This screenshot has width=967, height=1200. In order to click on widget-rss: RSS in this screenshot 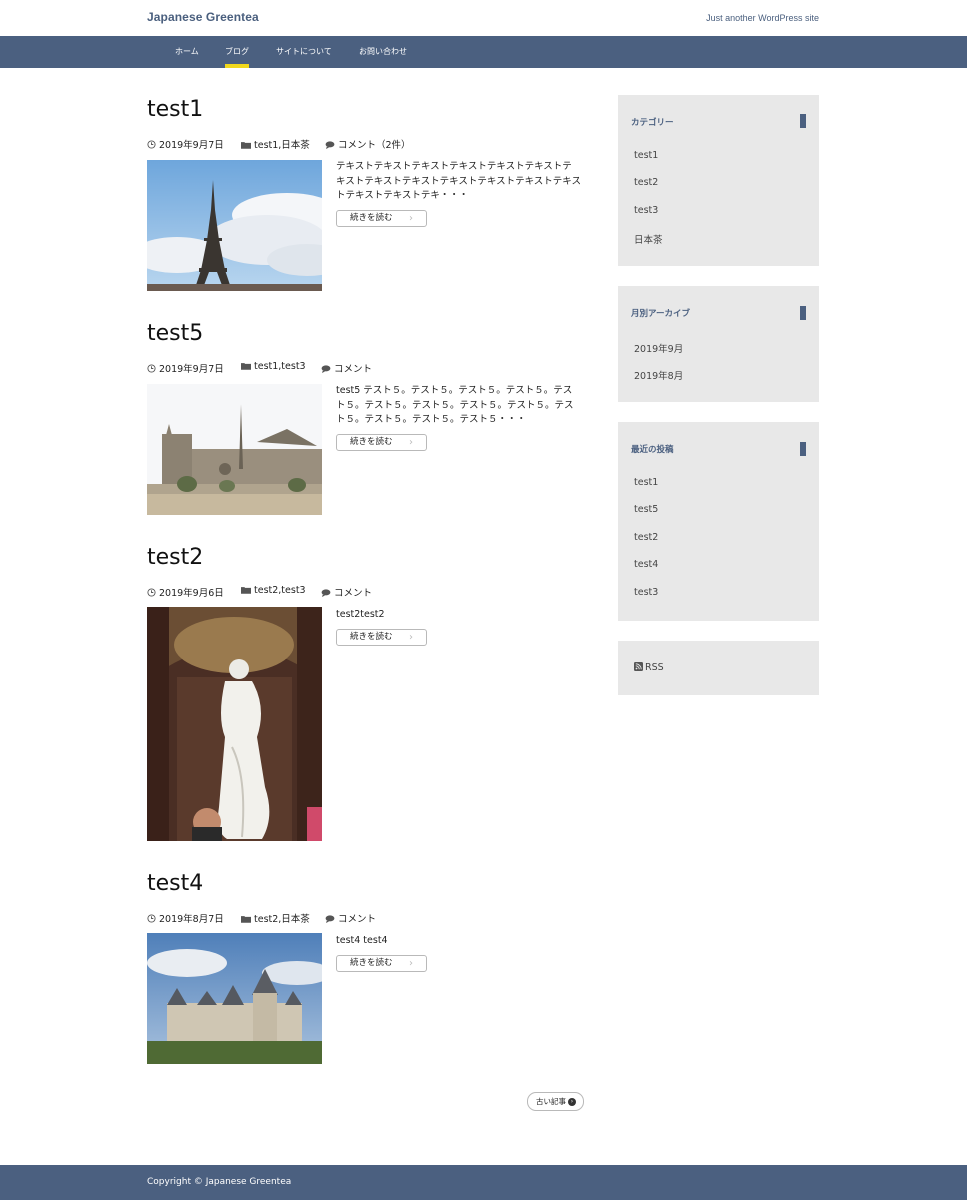, I will do `click(718, 668)`.